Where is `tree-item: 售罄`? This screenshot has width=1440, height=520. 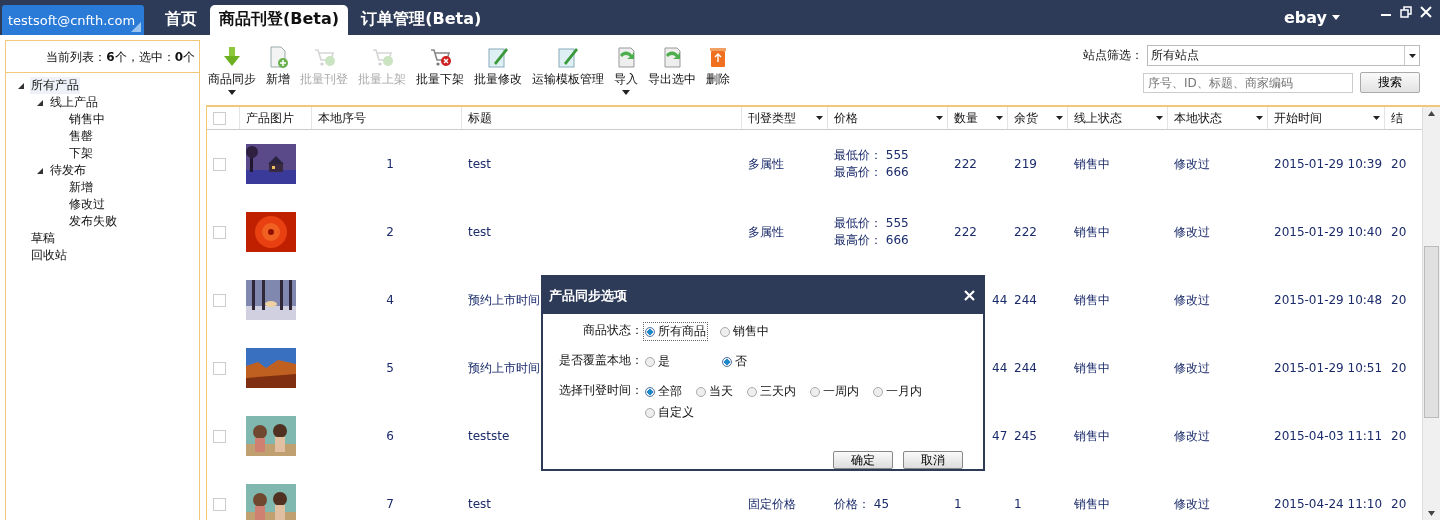 tree-item: 售罄 is located at coordinates (81, 136).